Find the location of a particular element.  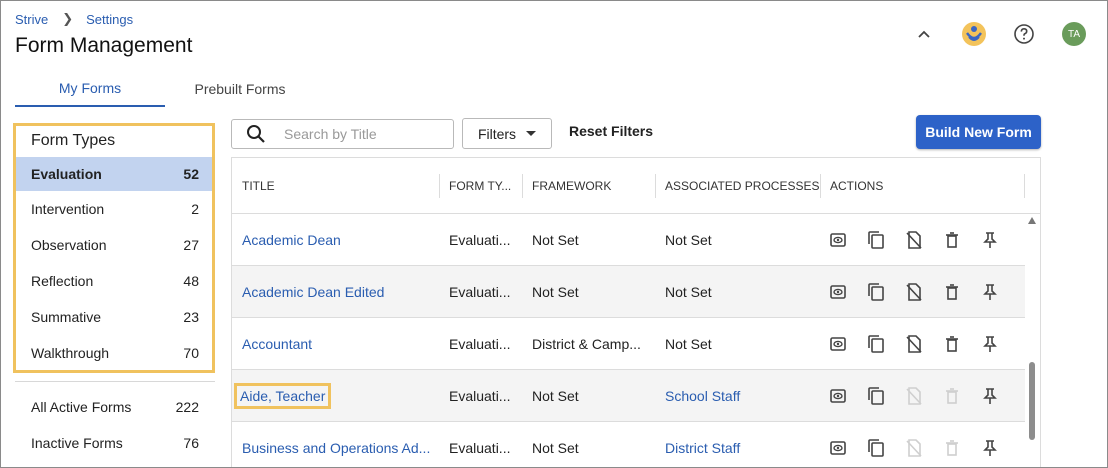

table-row: Academic Dean Evaluati... Not Set Not Set is located at coordinates (628, 240).